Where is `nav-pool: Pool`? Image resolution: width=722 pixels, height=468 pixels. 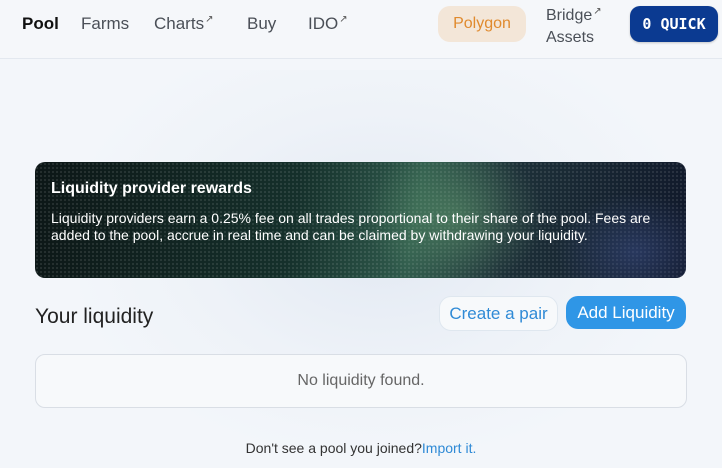
nav-pool: Pool is located at coordinates (40, 24).